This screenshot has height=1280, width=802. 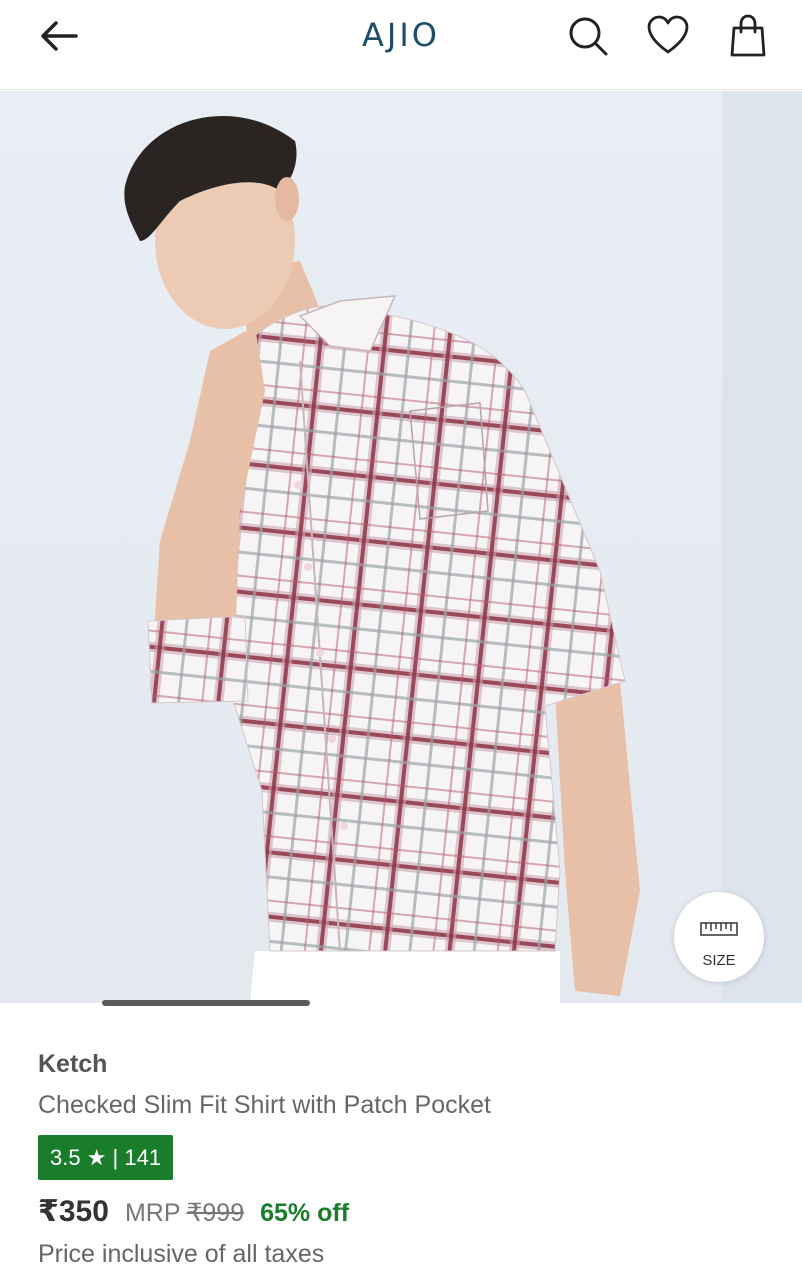 What do you see at coordinates (152, 1213) in the screenshot?
I see `mrp-label: MRP` at bounding box center [152, 1213].